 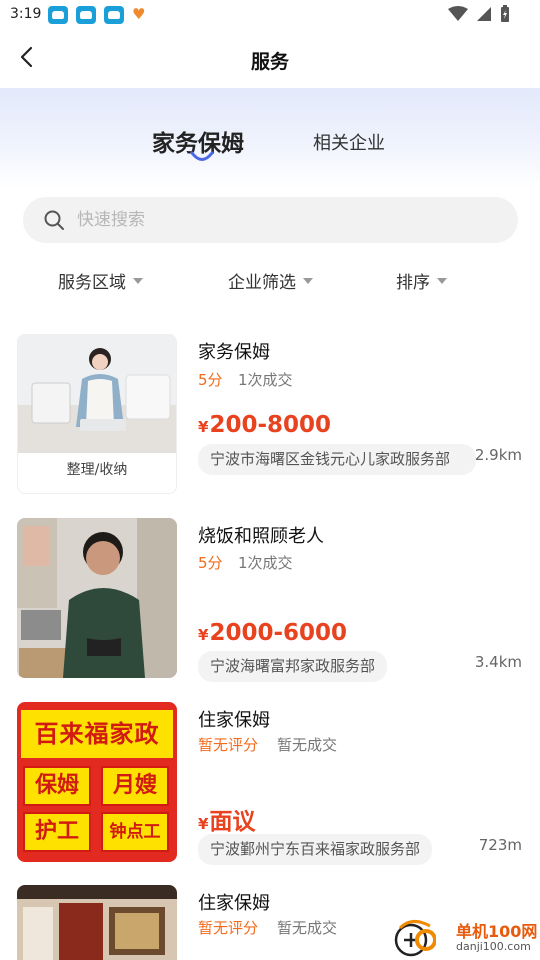 I want to click on office-photo, so click(x=97, y=922).